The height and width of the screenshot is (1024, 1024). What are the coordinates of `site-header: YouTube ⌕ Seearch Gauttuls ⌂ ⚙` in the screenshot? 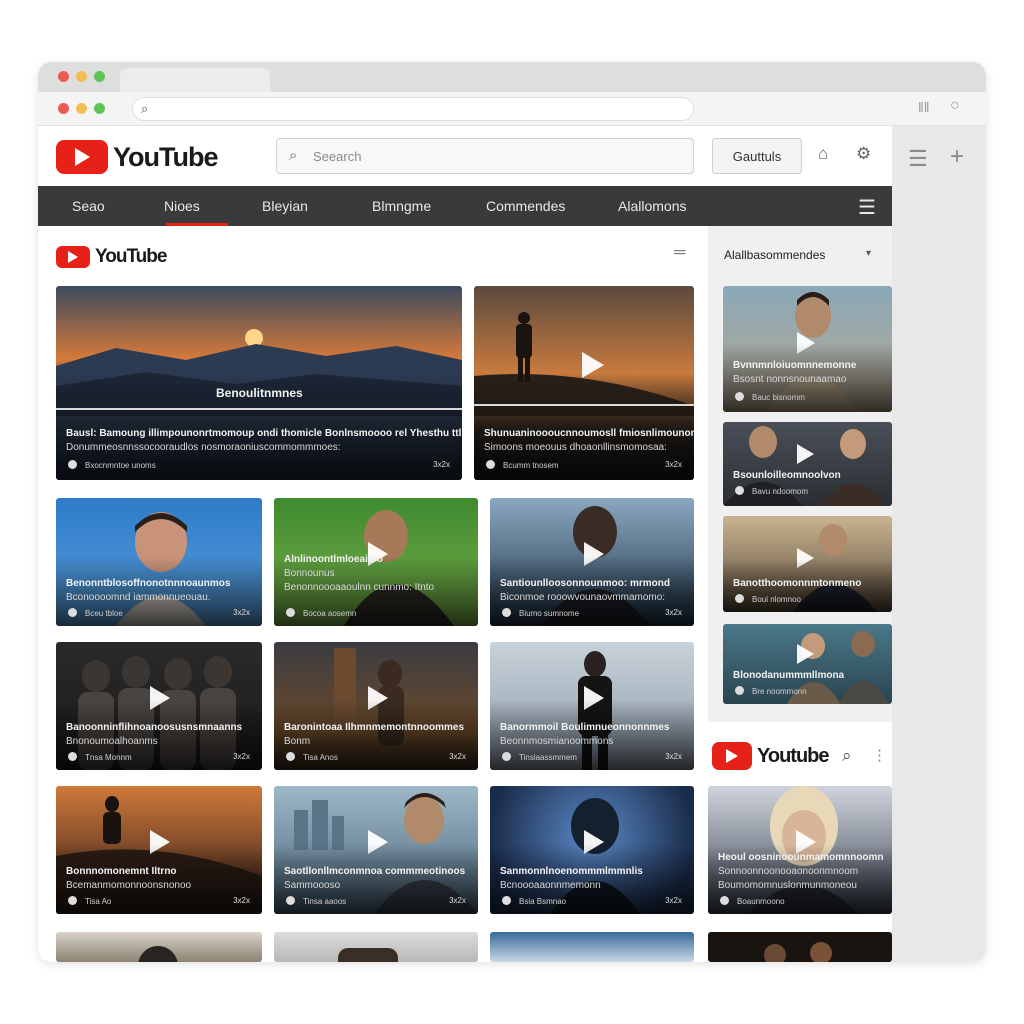 It's located at (465, 156).